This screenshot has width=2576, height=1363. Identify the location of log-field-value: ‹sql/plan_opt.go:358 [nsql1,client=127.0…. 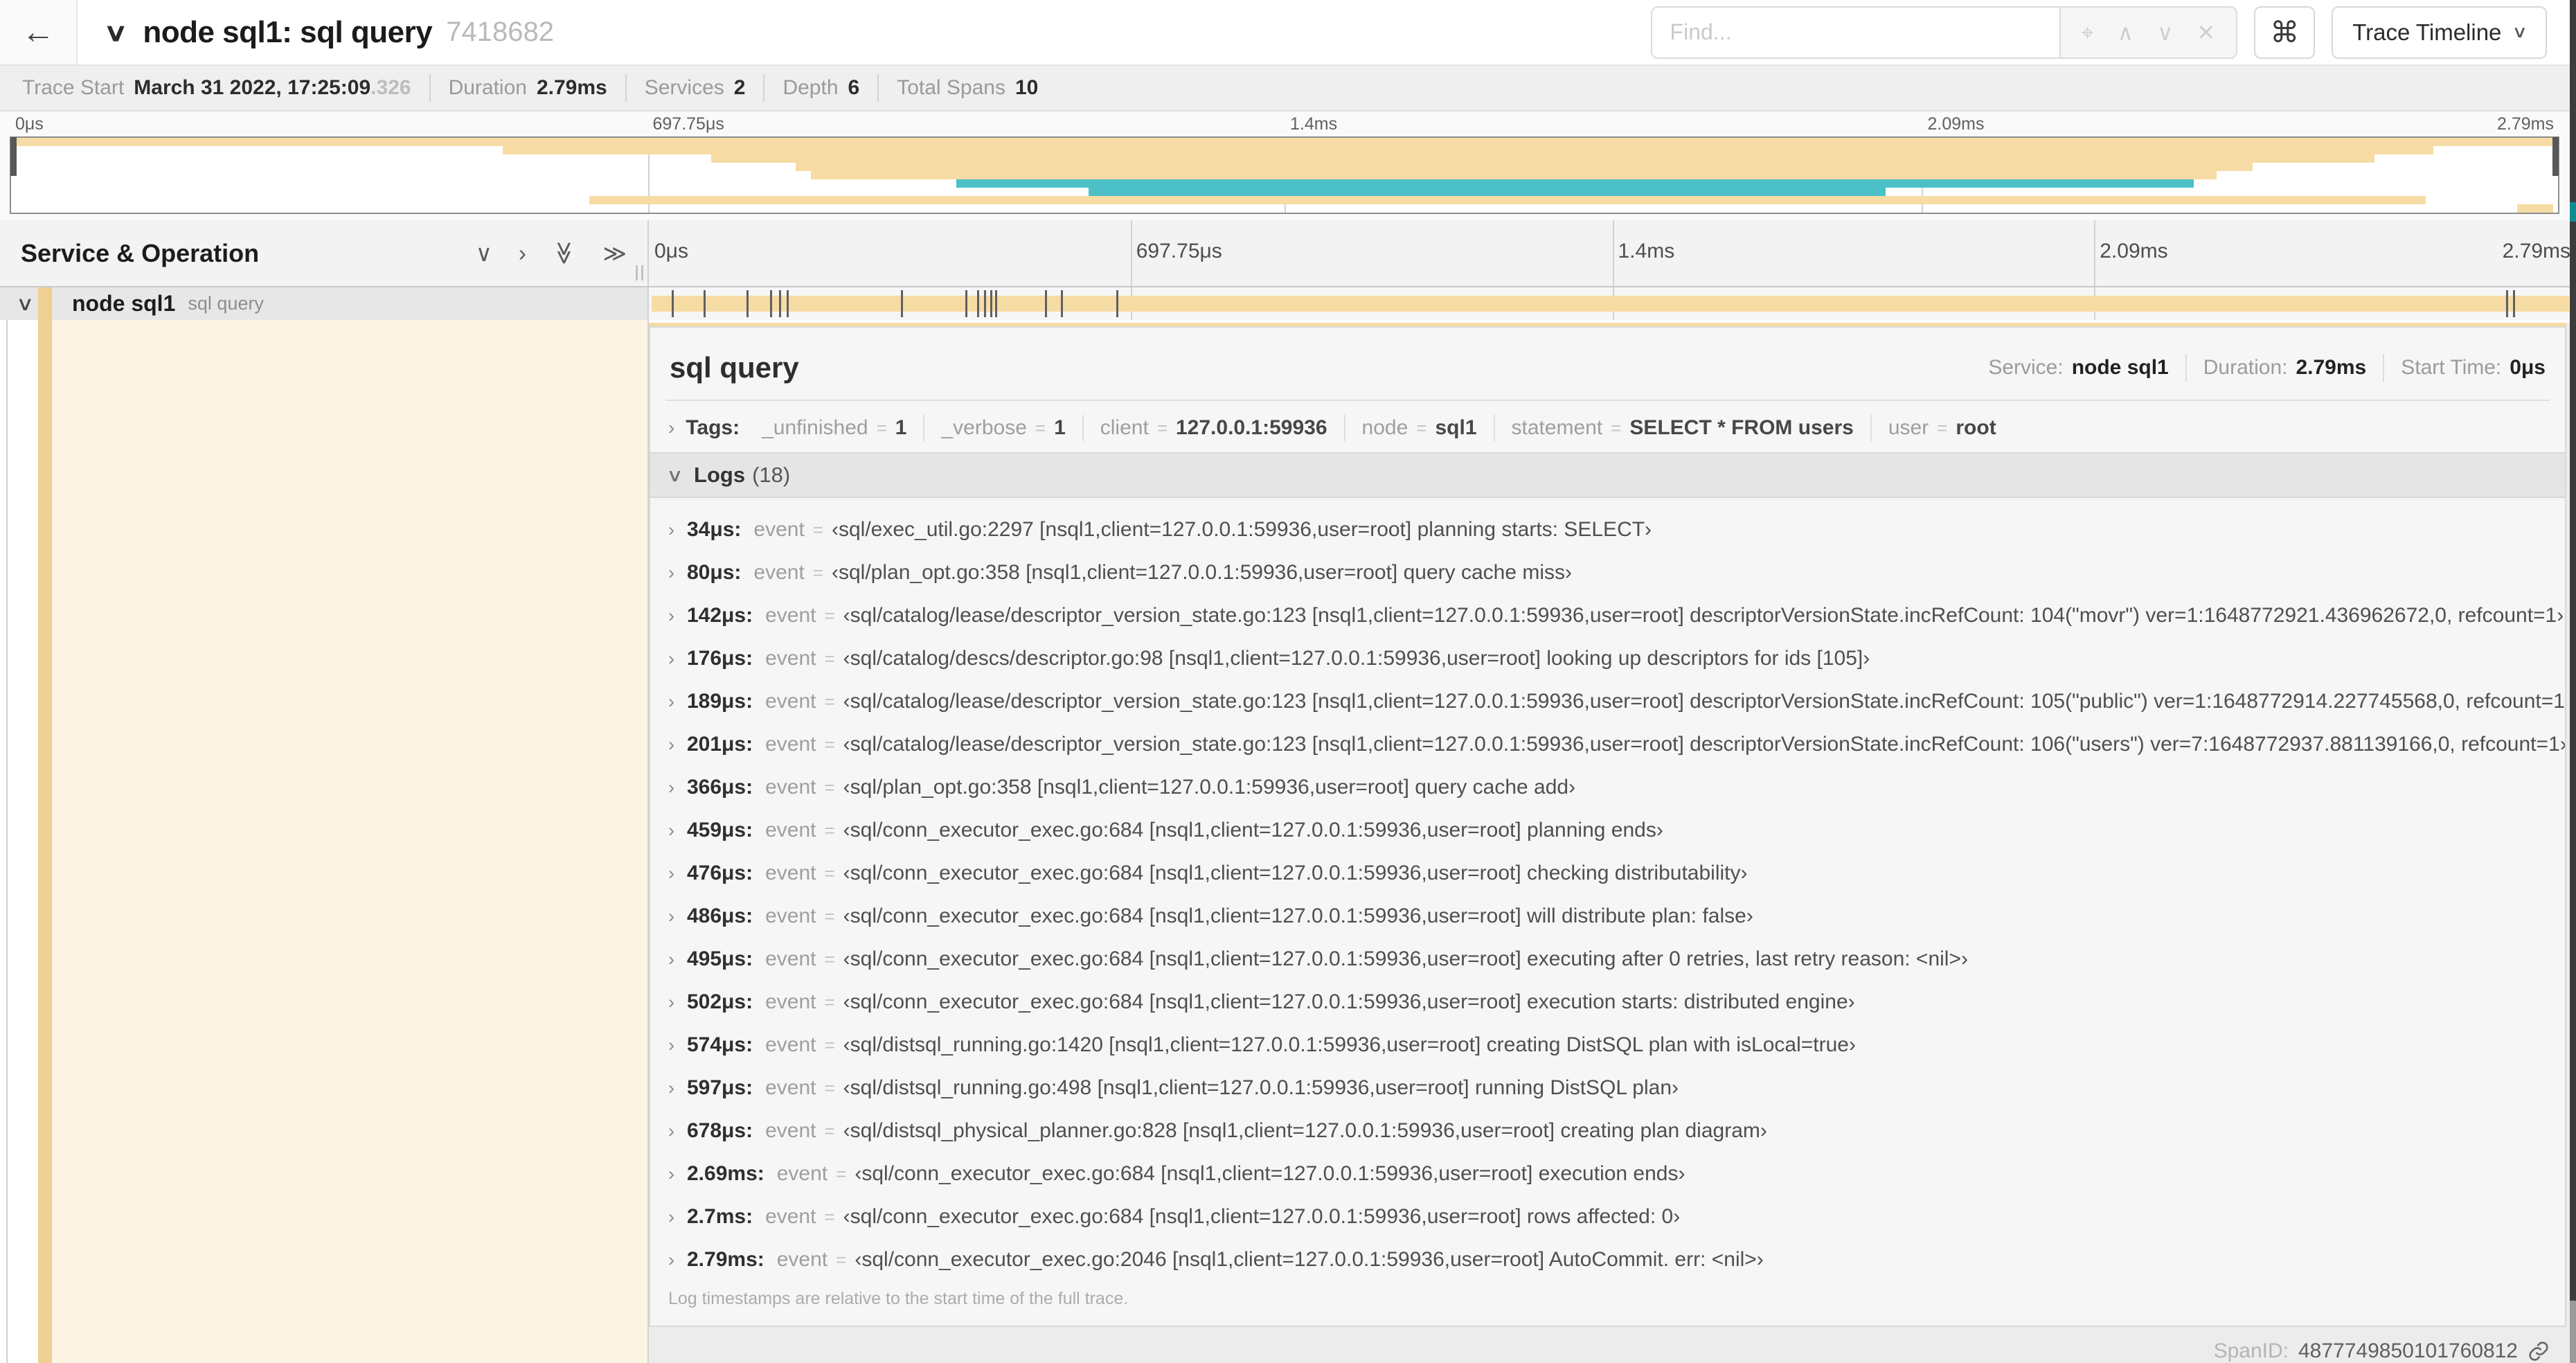
(1209, 787).